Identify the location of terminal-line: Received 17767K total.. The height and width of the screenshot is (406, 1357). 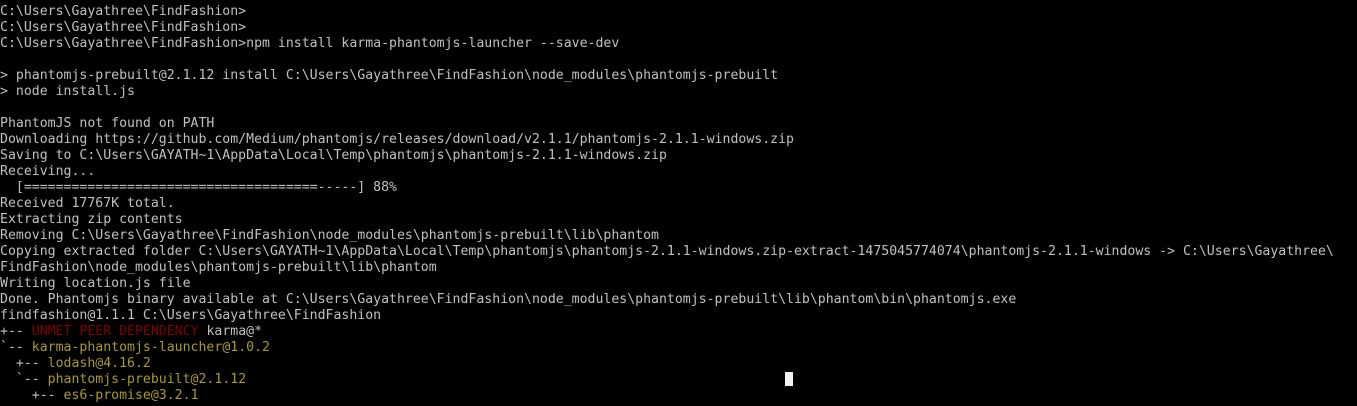
(678, 204).